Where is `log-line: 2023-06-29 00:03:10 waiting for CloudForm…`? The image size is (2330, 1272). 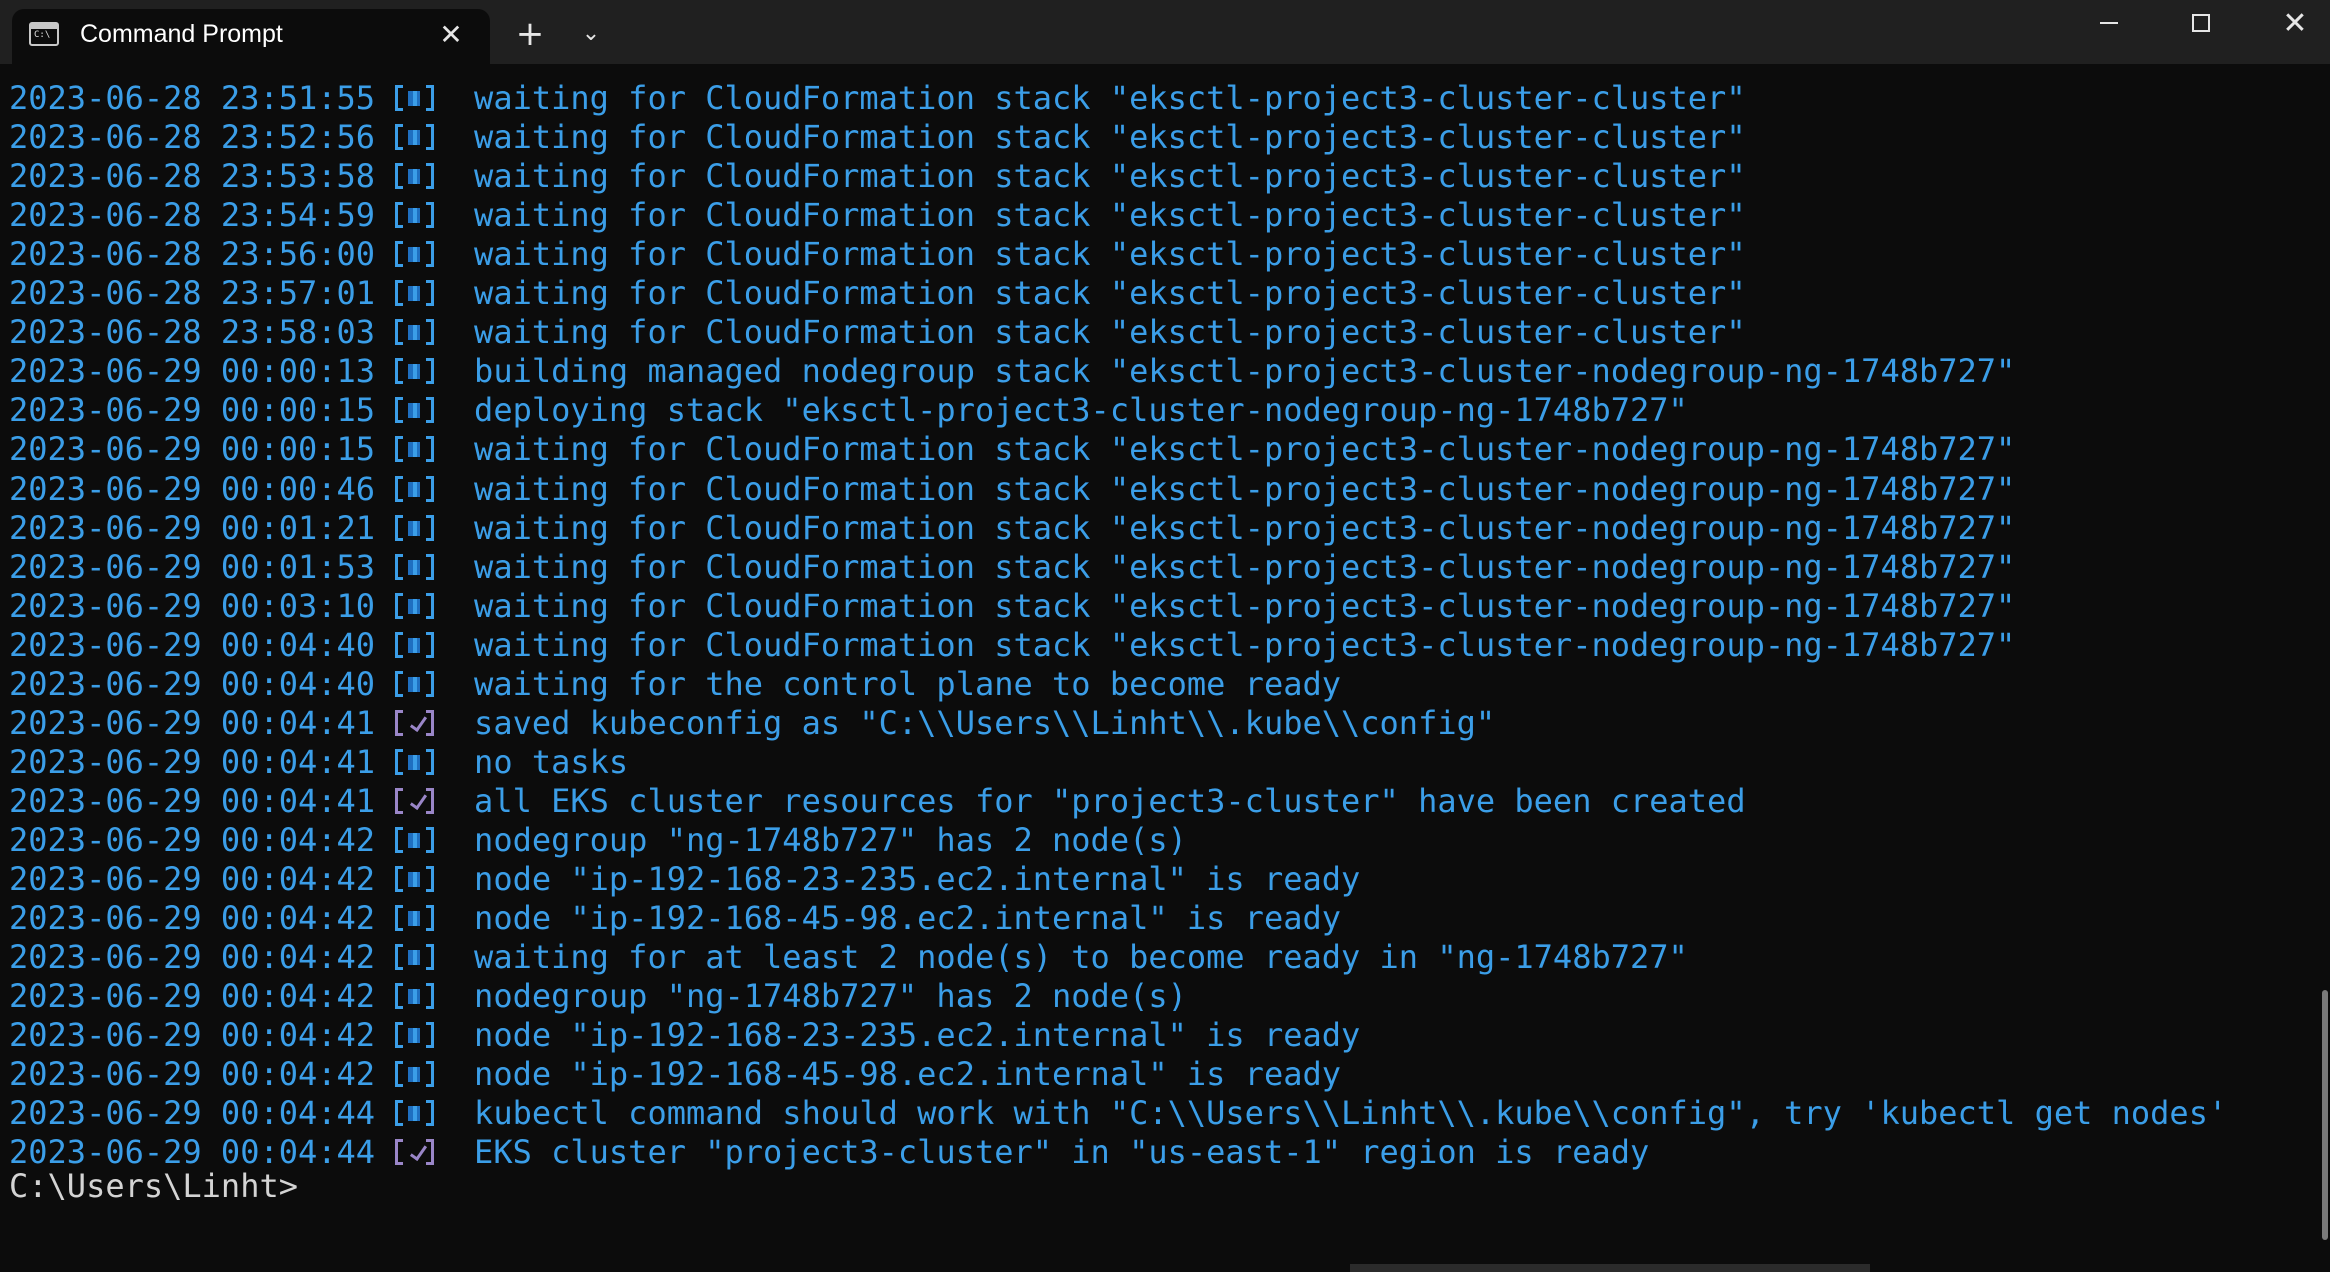
log-line: 2023-06-29 00:03:10 waiting for CloudForm… is located at coordinates (1012, 606).